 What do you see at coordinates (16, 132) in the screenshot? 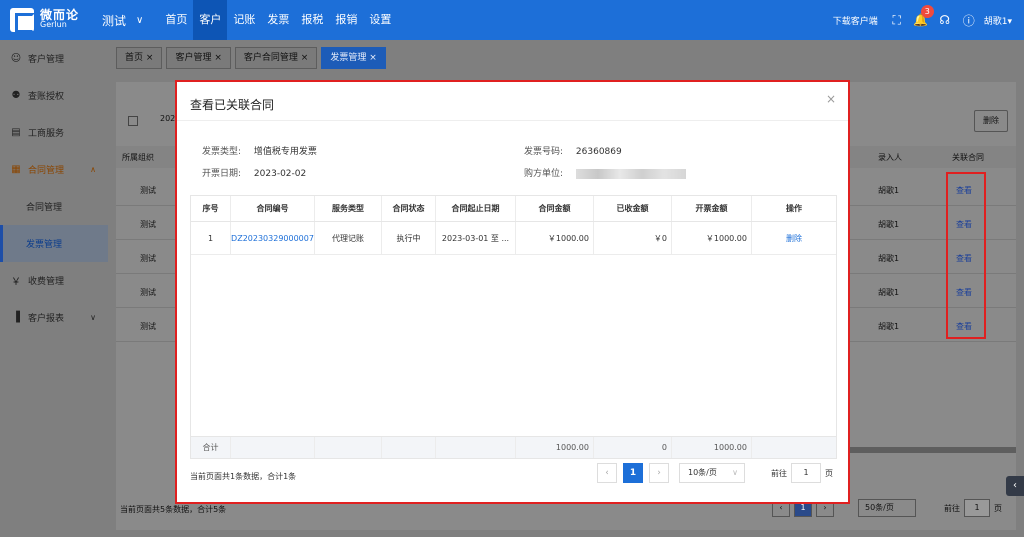
I see `card-icon: ▤` at bounding box center [16, 132].